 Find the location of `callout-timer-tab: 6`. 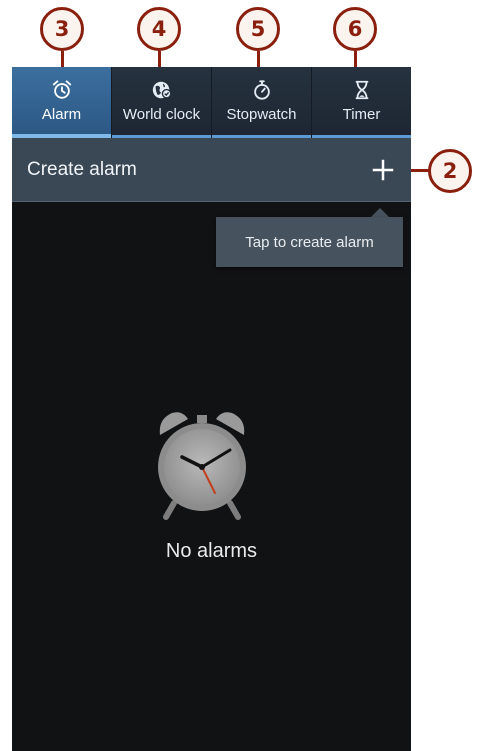

callout-timer-tab: 6 is located at coordinates (355, 29).